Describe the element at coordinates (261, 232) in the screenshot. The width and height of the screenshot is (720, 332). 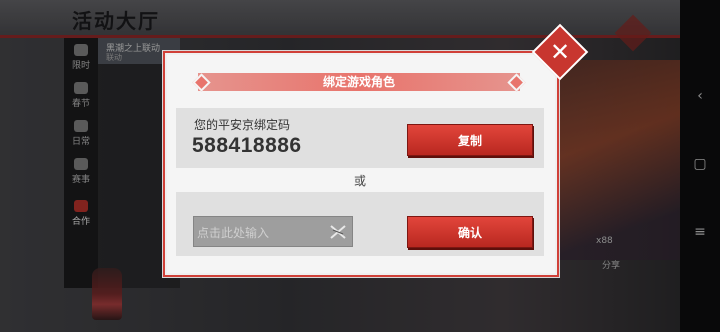
I see `code-input` at that location.